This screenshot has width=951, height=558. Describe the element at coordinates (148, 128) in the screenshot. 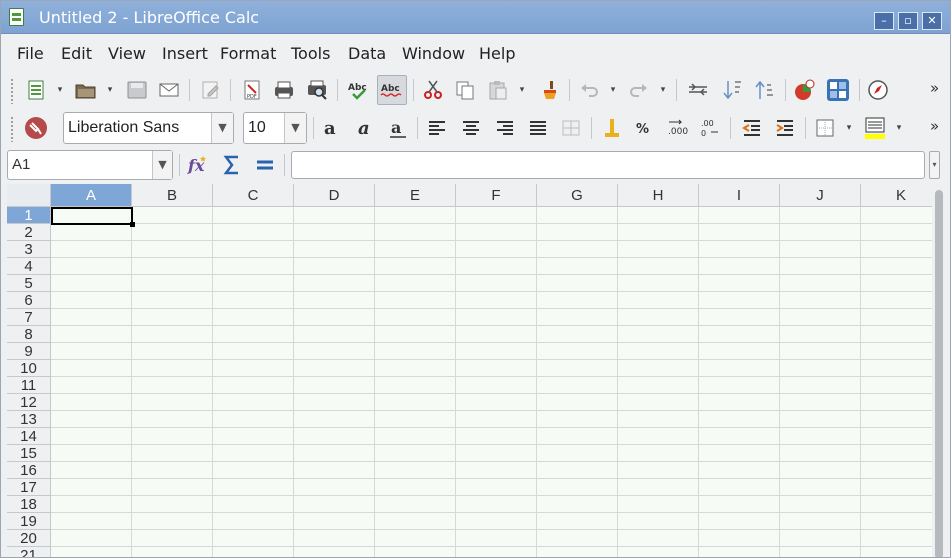

I see `font-name-combobox: Liberation Sans ▼` at that location.